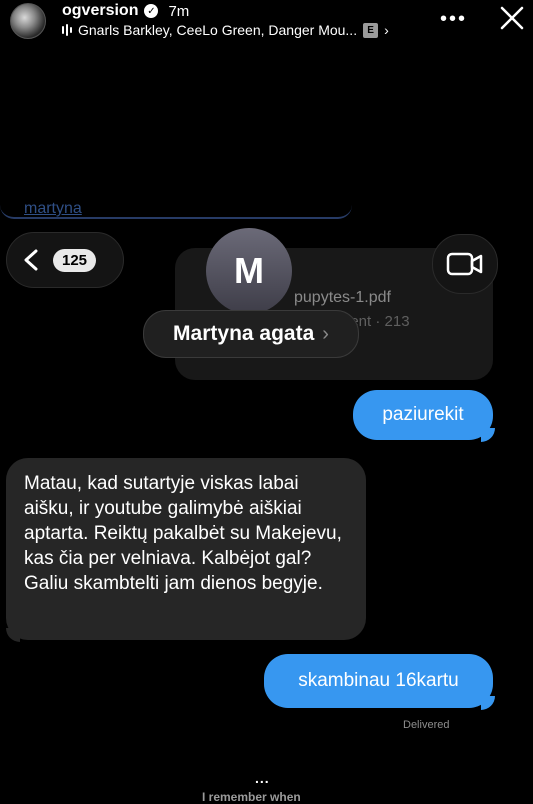 This screenshot has width=533, height=804. Describe the element at coordinates (423, 415) in the screenshot. I see `outgoing-message: paziurekit` at that location.